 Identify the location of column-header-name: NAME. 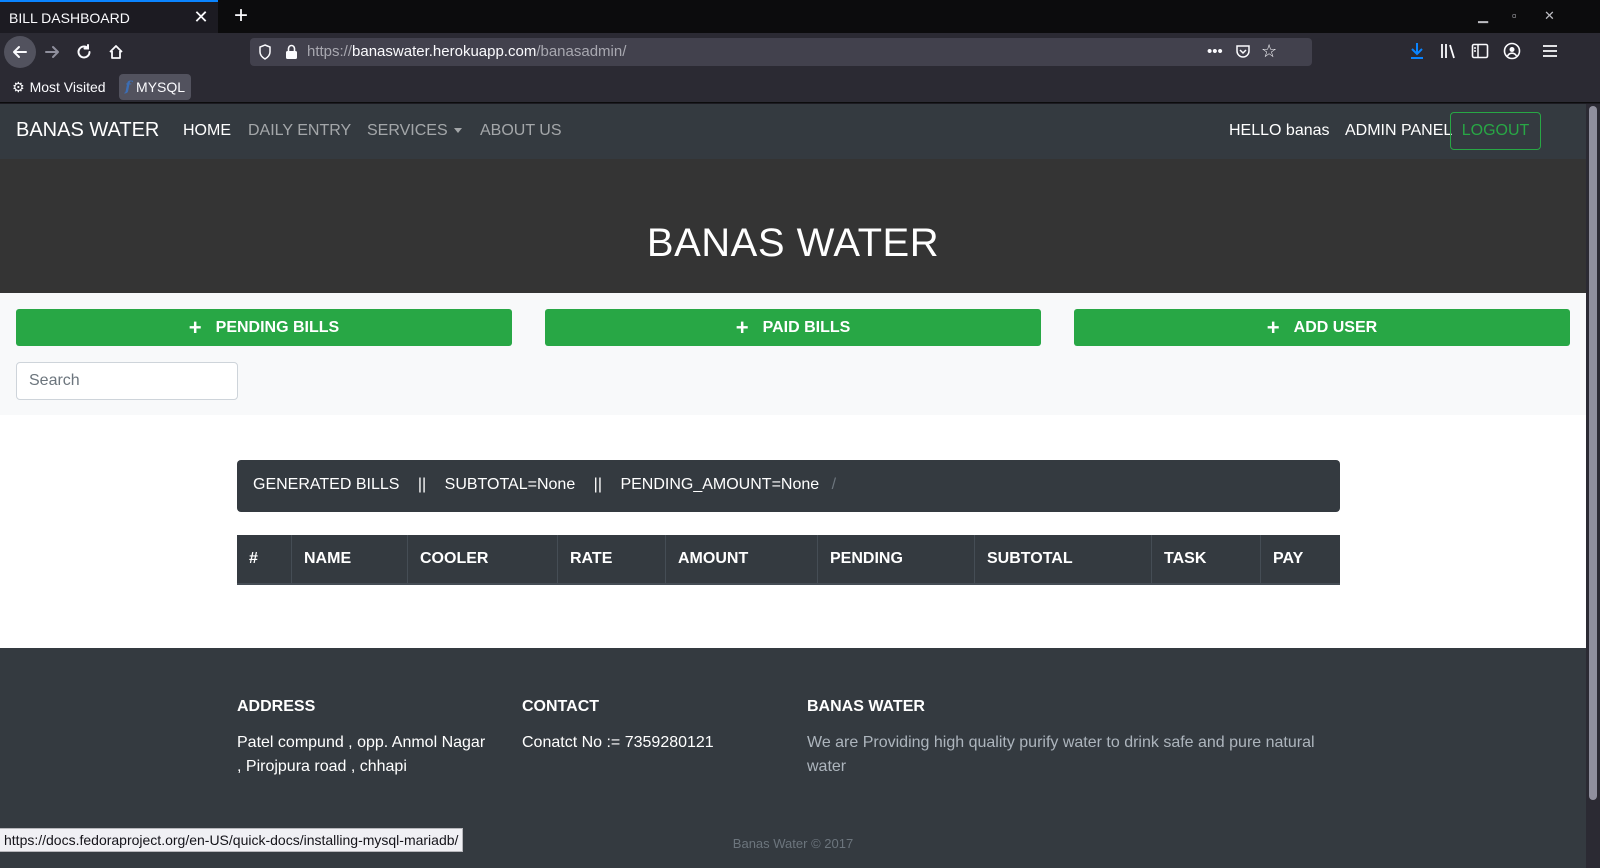
(349, 559).